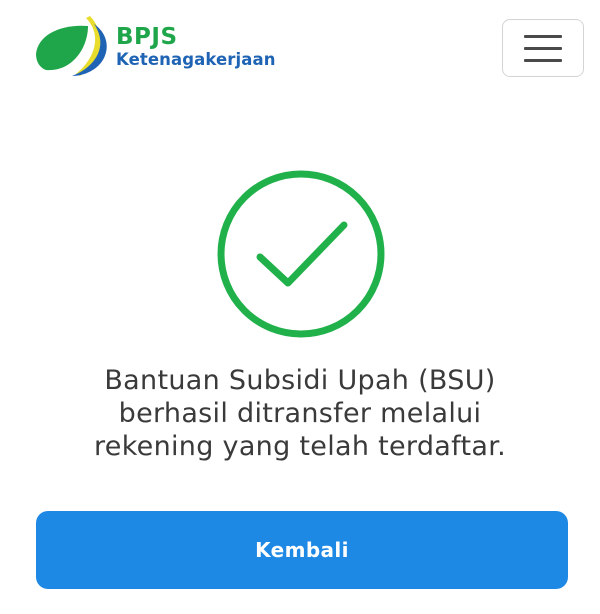 The width and height of the screenshot is (600, 614). I want to click on success-message-line-2: berhasil ditransfer melalui, so click(300, 413).